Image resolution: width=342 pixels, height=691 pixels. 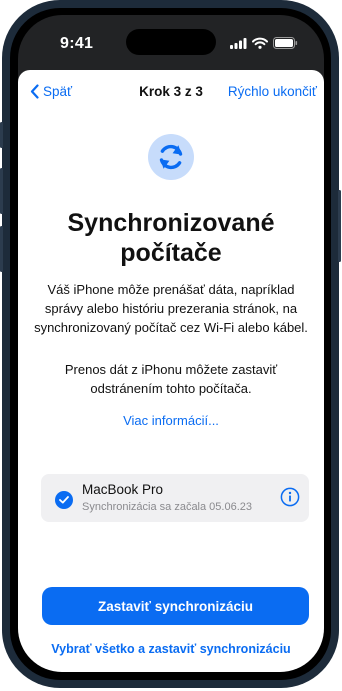 What do you see at coordinates (272, 91) in the screenshot?
I see `quick-exit-button: Rýchlo ukončiť` at bounding box center [272, 91].